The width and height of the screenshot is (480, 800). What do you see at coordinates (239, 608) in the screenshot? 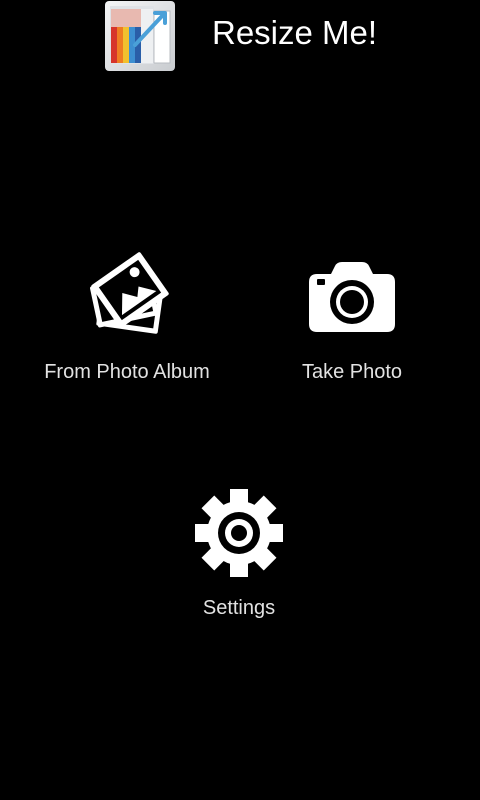
I see `settings-label: Settings` at bounding box center [239, 608].